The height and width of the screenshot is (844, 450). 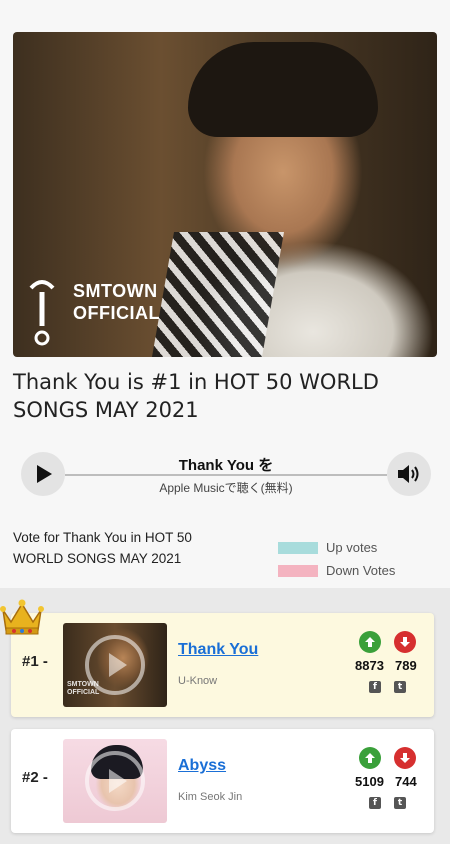 What do you see at coordinates (406, 665) in the screenshot?
I see `downvote-count: 789` at bounding box center [406, 665].